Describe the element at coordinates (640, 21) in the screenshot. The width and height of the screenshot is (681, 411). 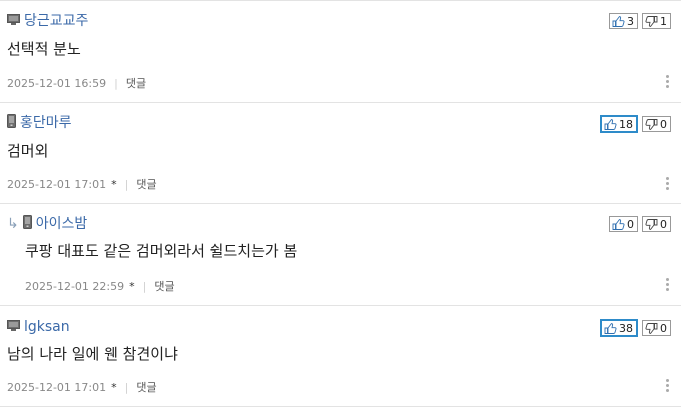
I see `vote-buttons: 3 1` at that location.